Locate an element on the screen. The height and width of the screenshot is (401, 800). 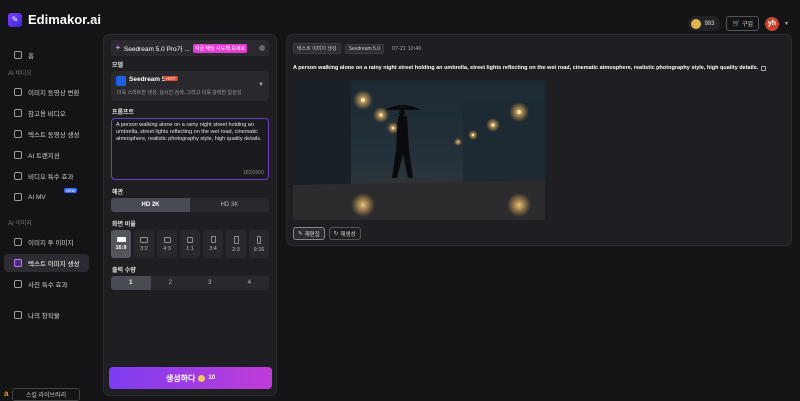
ratio-option-4-3: 4:3 is located at coordinates (167, 244).